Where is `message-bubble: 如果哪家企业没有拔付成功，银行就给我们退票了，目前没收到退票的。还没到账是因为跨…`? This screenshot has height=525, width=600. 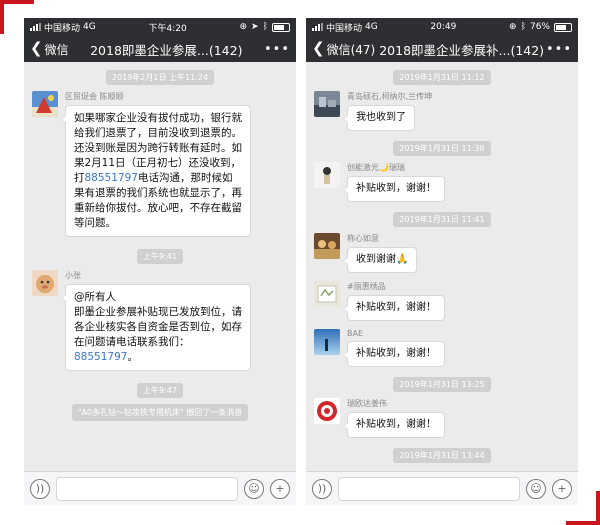
message-bubble: 如果哪家企业没有拔付成功，银行就给我们退票了，目前没收到退票的。还没到账是因为跨… is located at coordinates (156, 171).